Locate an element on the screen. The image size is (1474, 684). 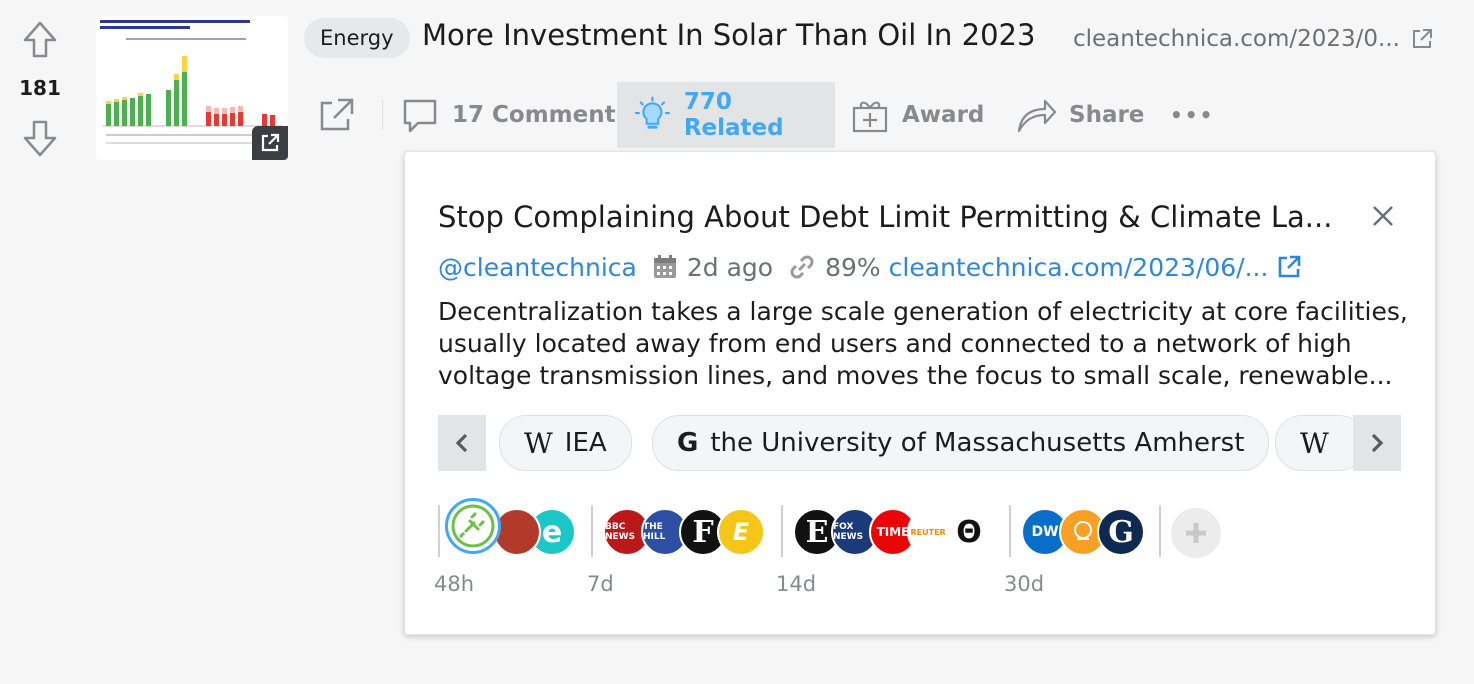
entity-chip-label: the University of Massachusetts Amherst is located at coordinates (977, 443).